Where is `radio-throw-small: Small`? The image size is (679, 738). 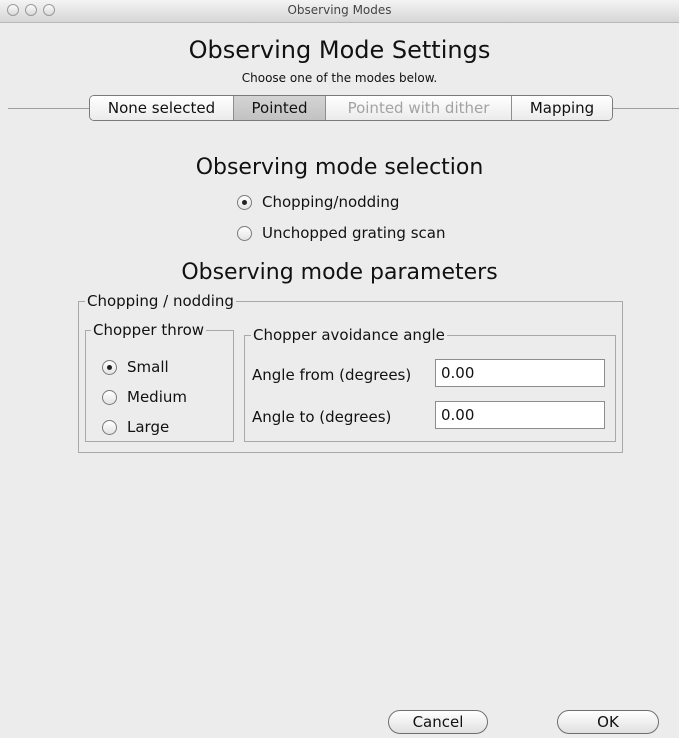 radio-throw-small: Small is located at coordinates (135, 367).